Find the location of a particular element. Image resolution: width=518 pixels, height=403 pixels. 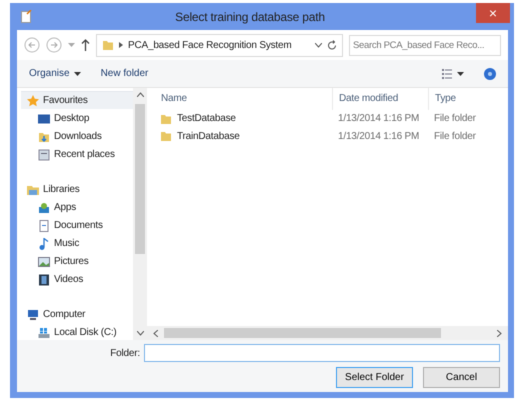

vertical-scrollbar is located at coordinates (140, 214).